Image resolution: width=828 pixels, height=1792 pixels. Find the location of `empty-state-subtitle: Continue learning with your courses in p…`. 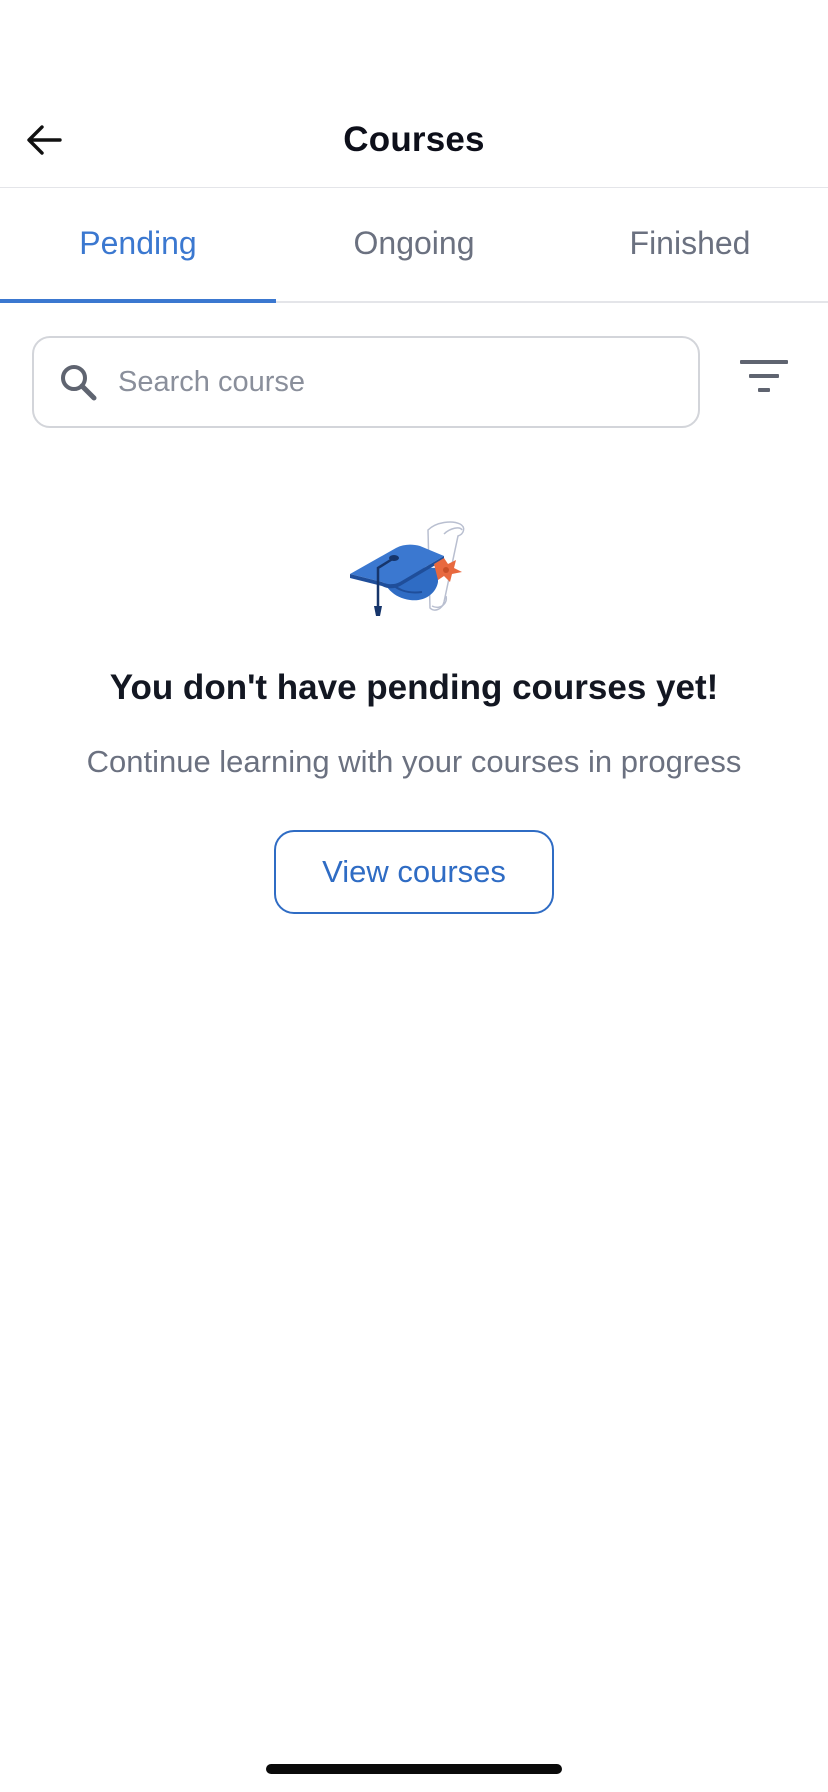

empty-state-subtitle: Continue learning with your courses in p… is located at coordinates (414, 761).